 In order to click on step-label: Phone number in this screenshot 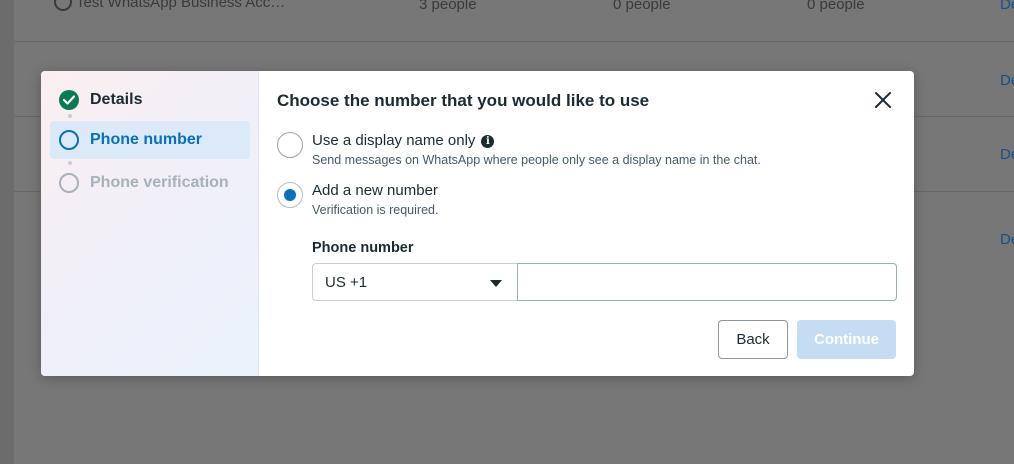, I will do `click(146, 139)`.